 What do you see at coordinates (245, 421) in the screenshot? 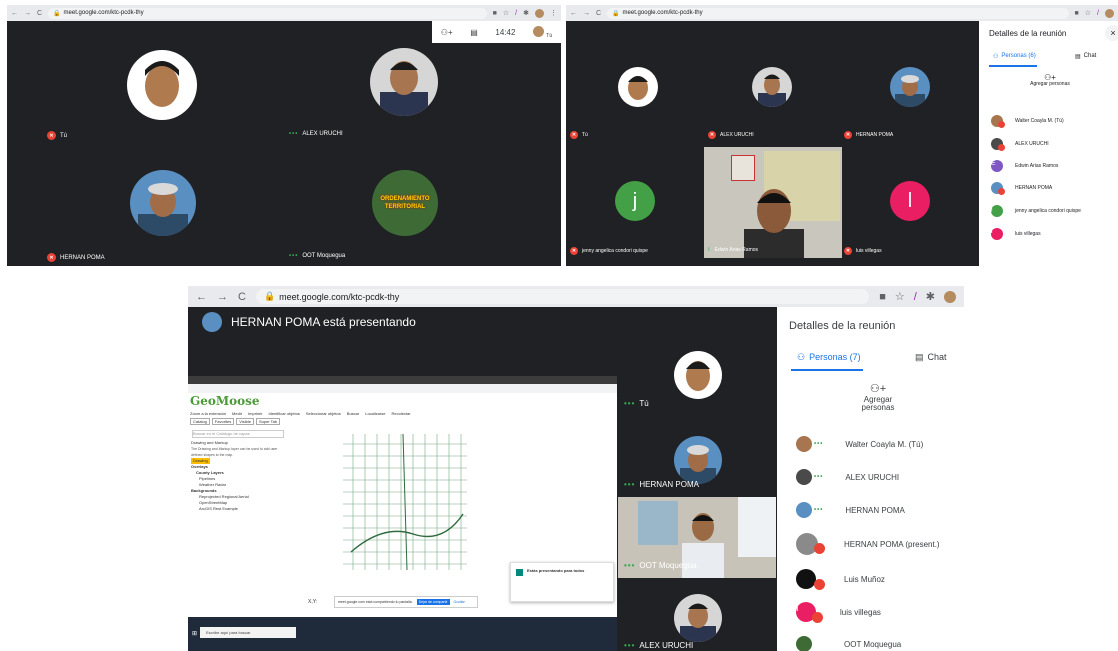
I see `tab-visible: Visible` at bounding box center [245, 421].